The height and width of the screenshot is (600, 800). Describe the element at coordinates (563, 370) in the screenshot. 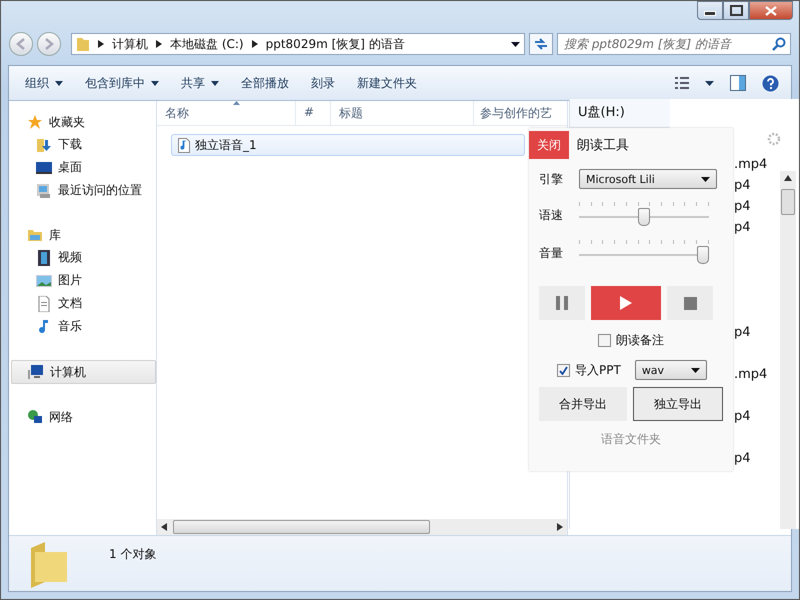

I see `check-icon` at that location.